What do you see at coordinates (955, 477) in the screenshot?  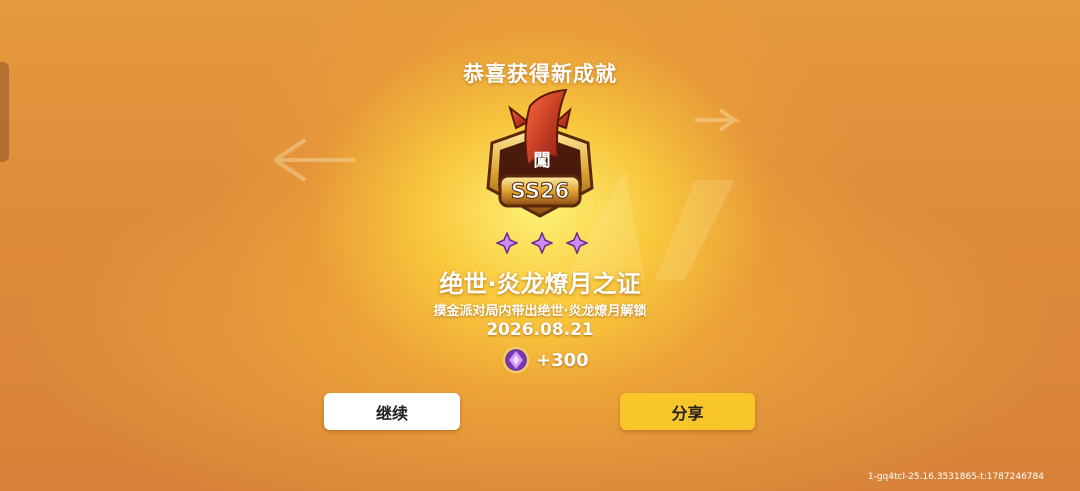 I see `build-id: 1-gq4tcl-25.16.3531865-t:1787246784` at bounding box center [955, 477].